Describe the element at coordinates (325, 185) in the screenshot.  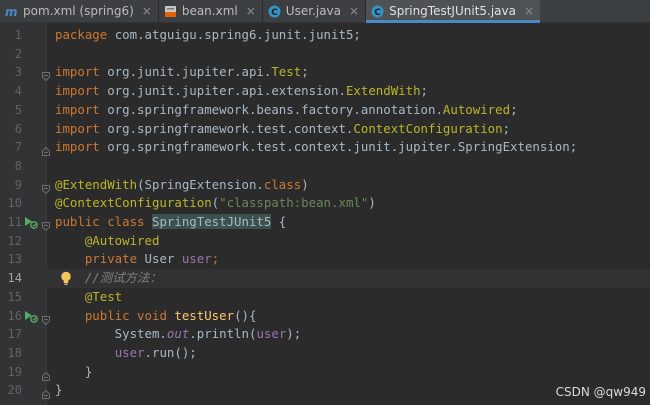
I see `code-line: 9 @ExtendWith(SpringExtension.class)` at that location.